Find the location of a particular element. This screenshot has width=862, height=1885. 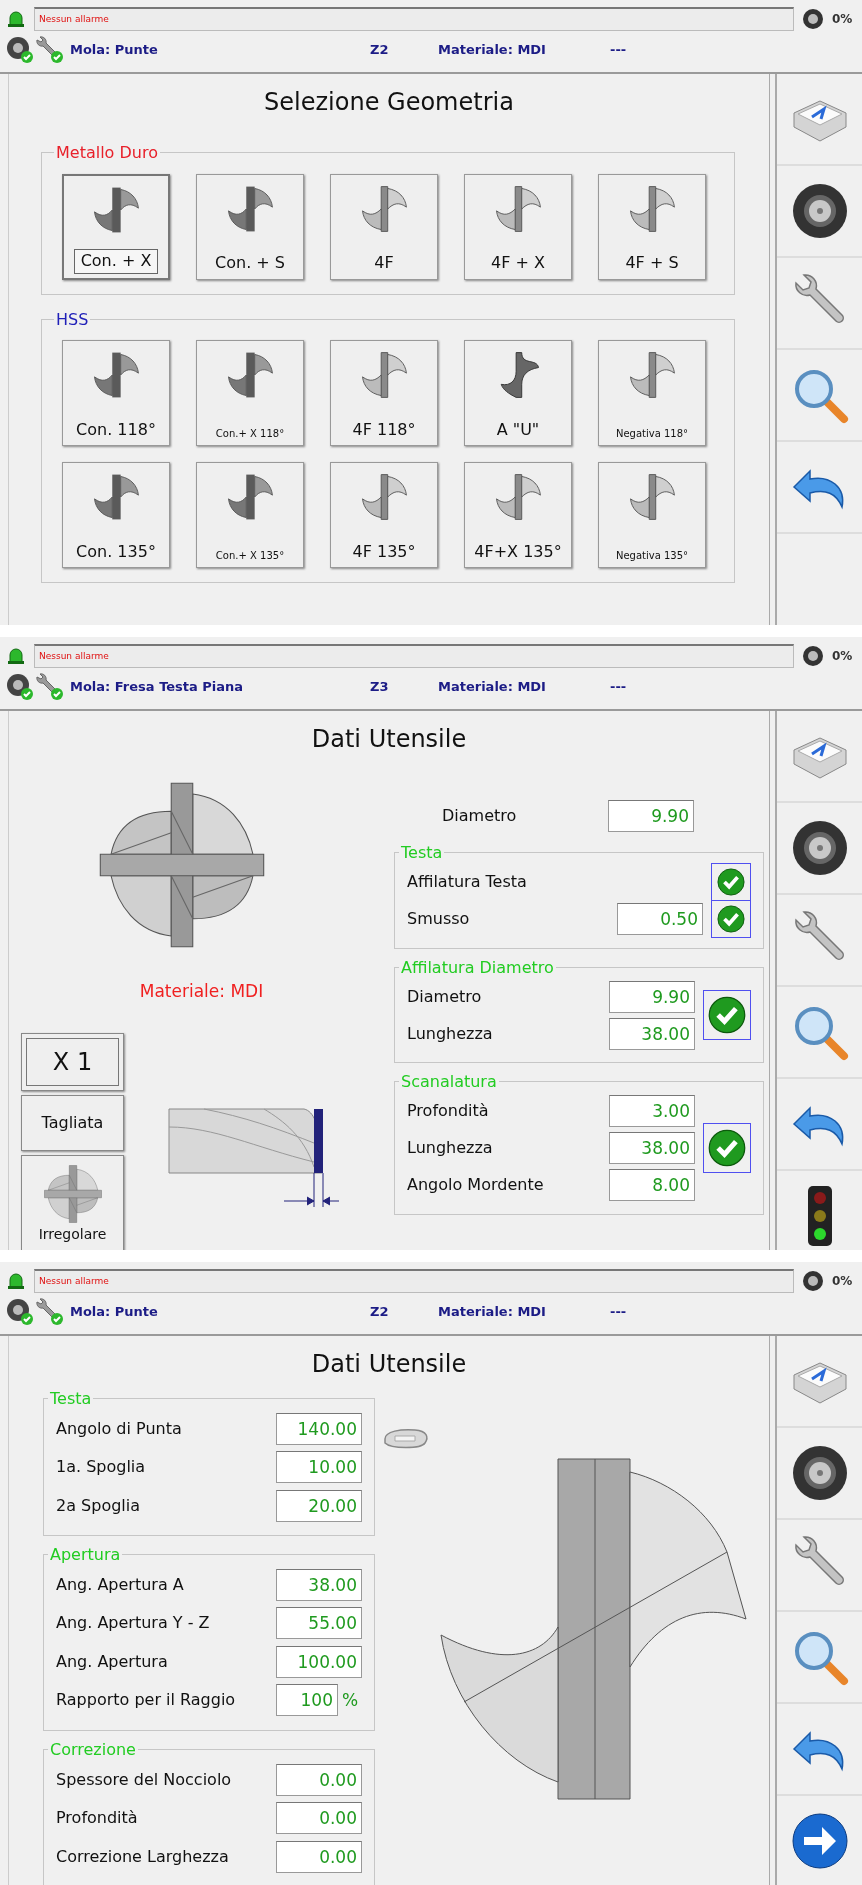

field-label: Affilatura Testa is located at coordinates (467, 882).